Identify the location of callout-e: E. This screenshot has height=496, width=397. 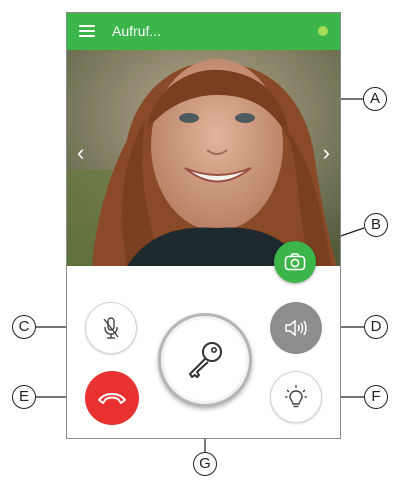
(24, 397).